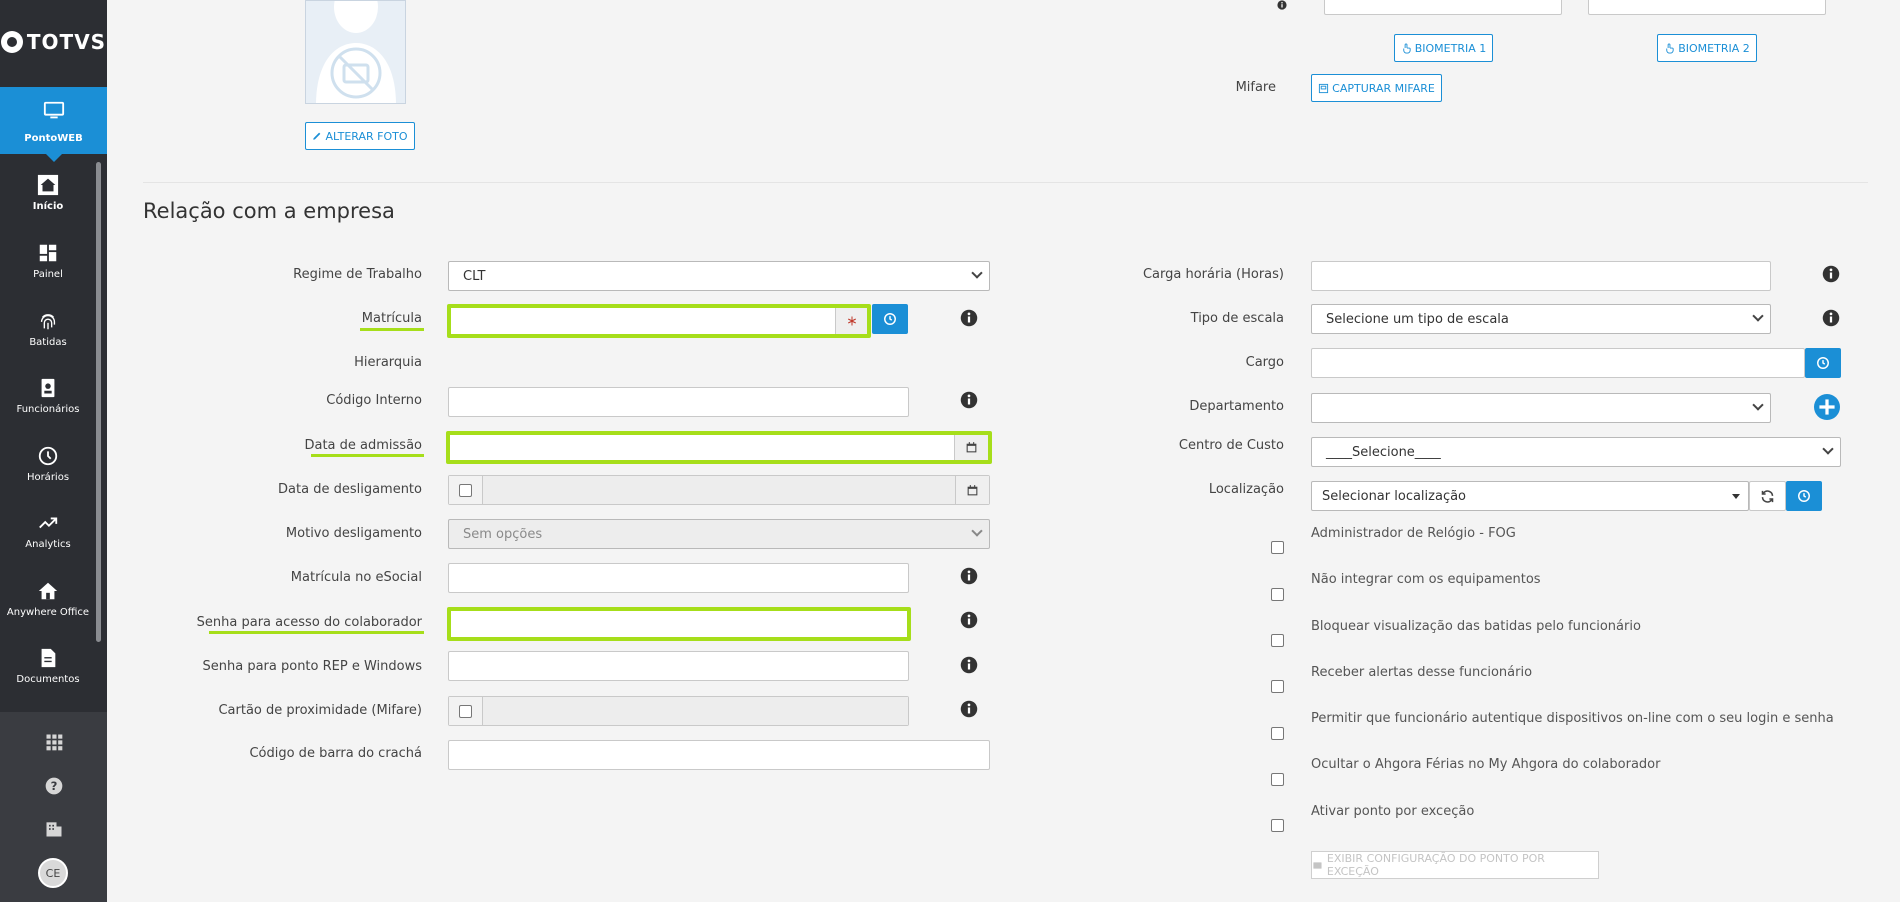  Describe the element at coordinates (48, 591) in the screenshot. I see `home-office-icon` at that location.